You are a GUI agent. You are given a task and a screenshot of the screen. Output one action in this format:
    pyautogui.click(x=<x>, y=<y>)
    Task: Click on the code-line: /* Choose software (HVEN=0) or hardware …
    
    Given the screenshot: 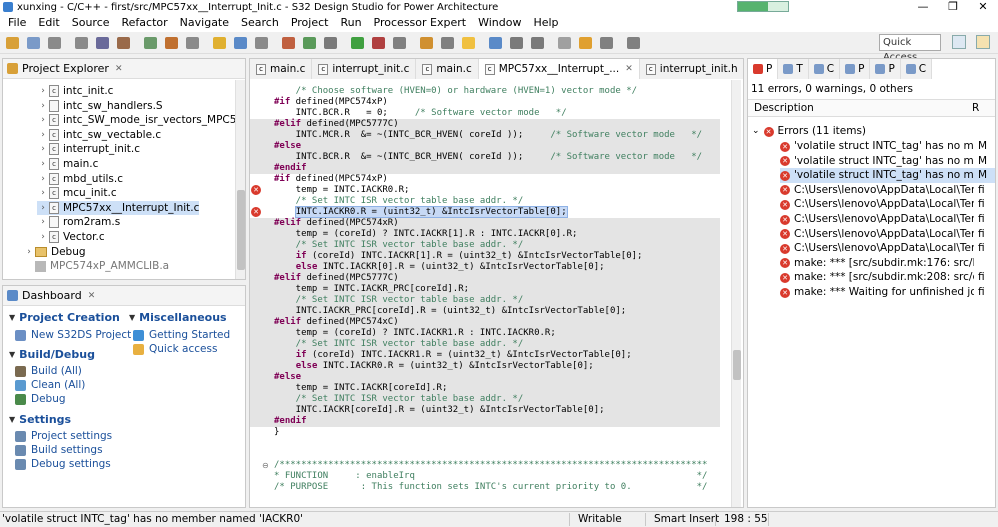 What is the action you would take?
    pyautogui.click(x=485, y=91)
    